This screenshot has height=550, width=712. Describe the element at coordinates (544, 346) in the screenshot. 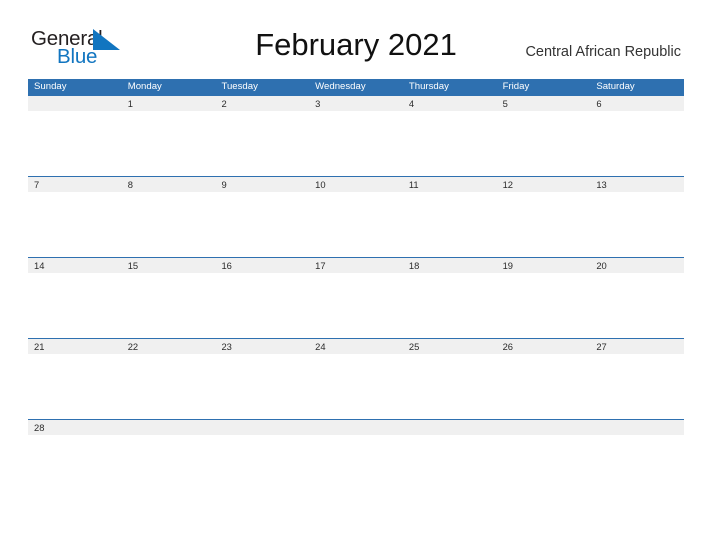

I see `day-cell: 26` at that location.